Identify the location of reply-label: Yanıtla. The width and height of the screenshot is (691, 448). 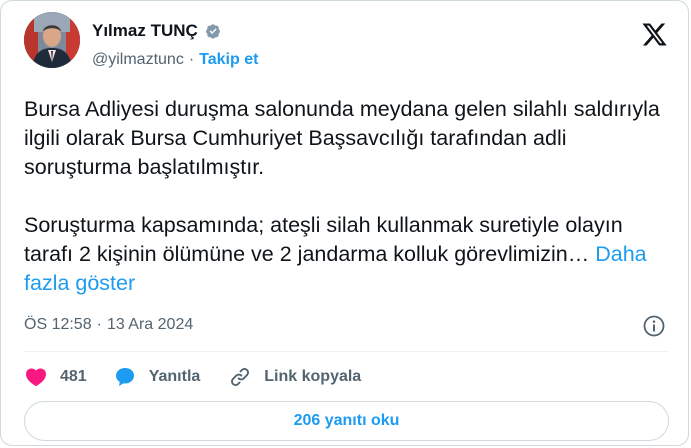
(174, 376).